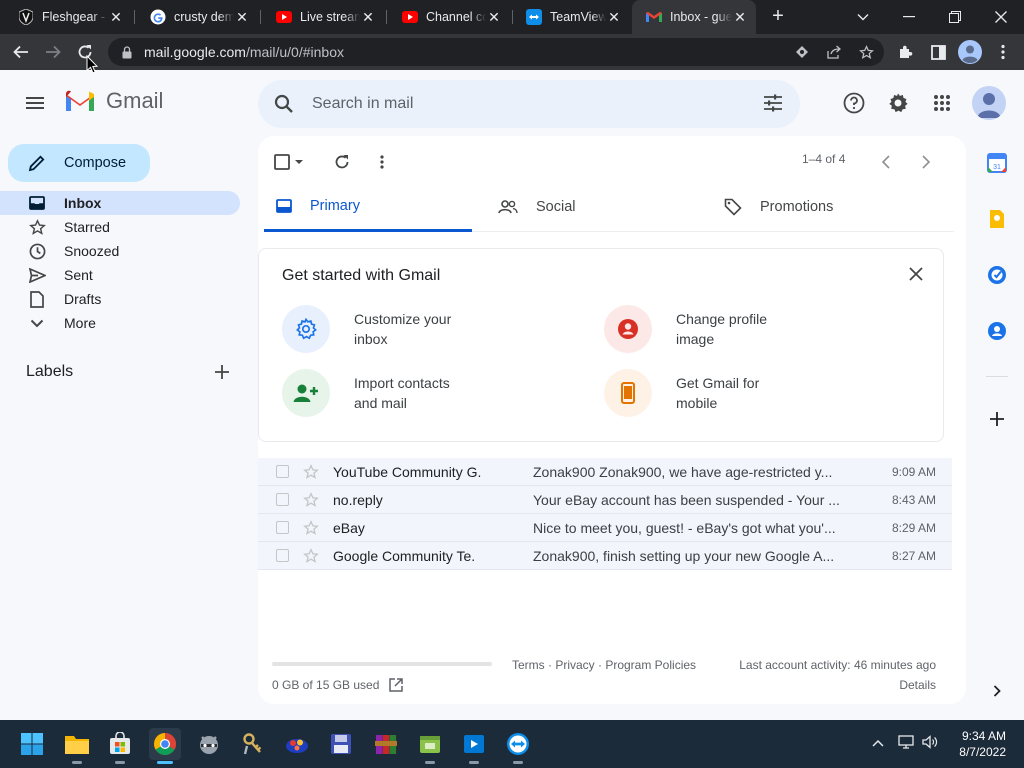 This screenshot has width=1024, height=768. I want to click on footer-links: Terms · Privacy · Program Policies, so click(604, 665).